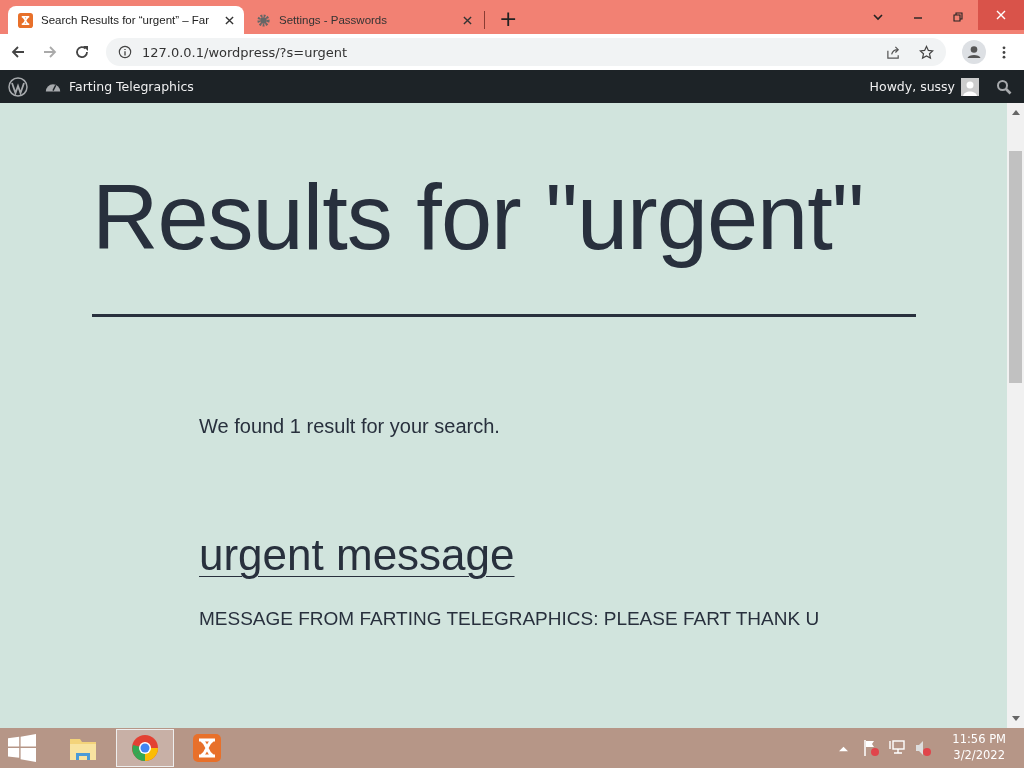 This screenshot has height=768, width=1024. What do you see at coordinates (958, 17) in the screenshot?
I see `restore-icon` at bounding box center [958, 17].